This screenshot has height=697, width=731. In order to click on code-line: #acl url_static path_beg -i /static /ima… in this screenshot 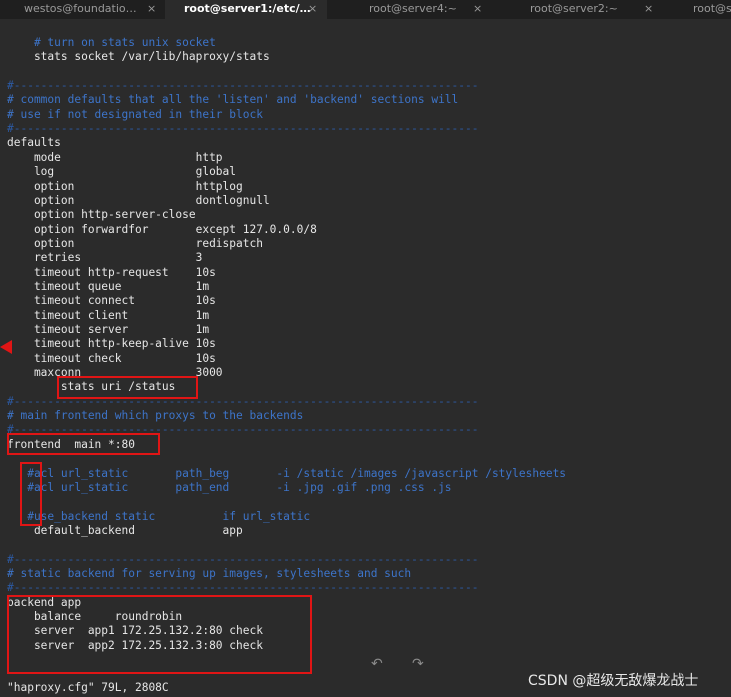, I will do `click(287, 473)`.